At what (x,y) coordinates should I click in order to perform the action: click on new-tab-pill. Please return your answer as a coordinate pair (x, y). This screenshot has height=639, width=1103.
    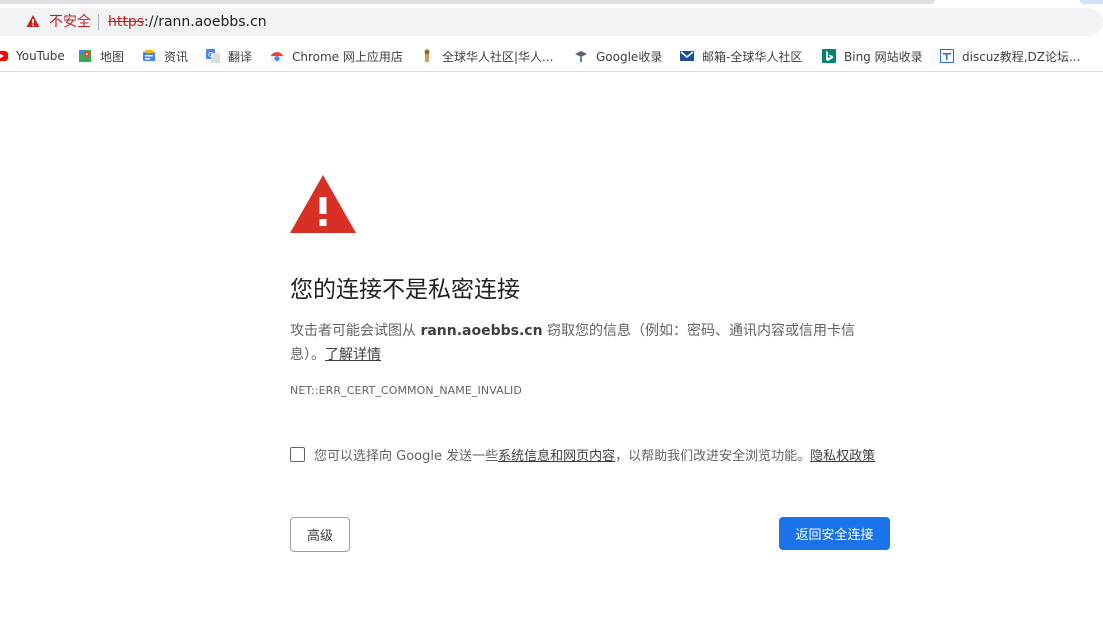
    Looking at the image, I should click on (1091, 2).